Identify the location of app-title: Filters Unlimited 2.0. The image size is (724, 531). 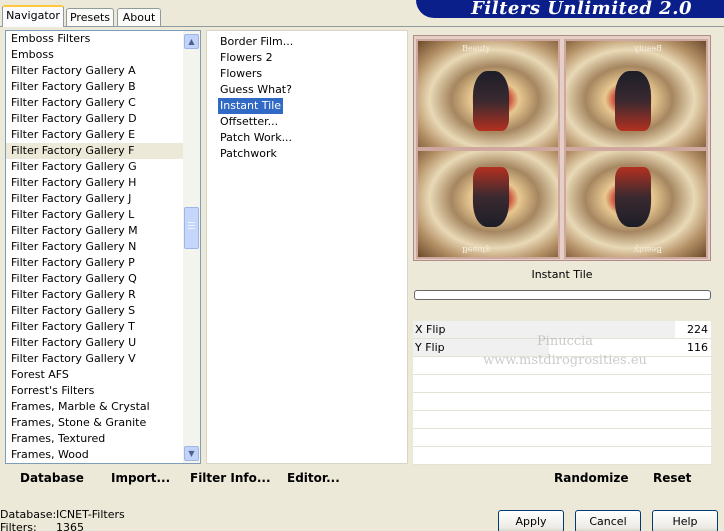
(581, 9).